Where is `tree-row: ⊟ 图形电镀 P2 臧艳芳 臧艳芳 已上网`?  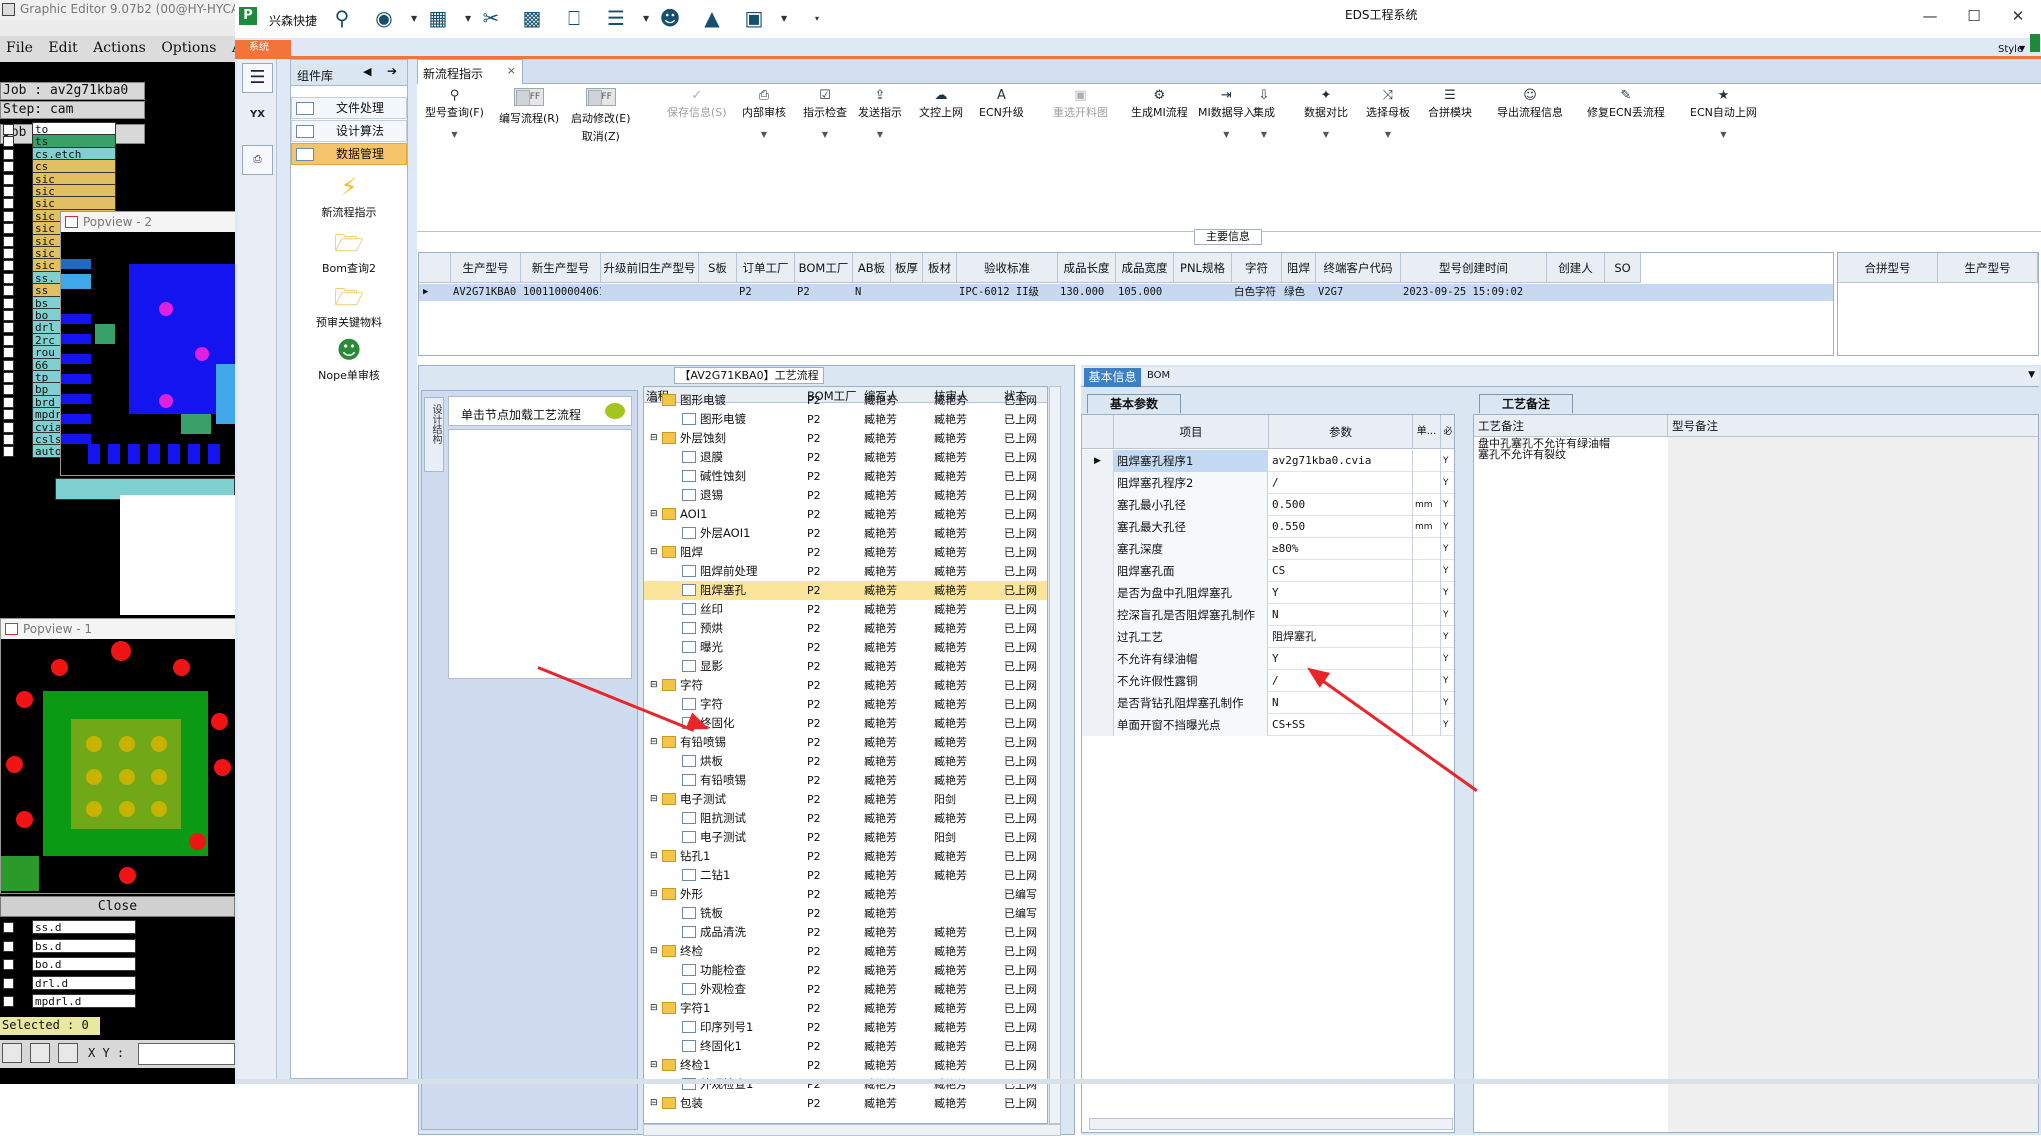 tree-row: ⊟ 图形电镀 P2 臧艳芳 臧艳芳 已上网 is located at coordinates (845, 400).